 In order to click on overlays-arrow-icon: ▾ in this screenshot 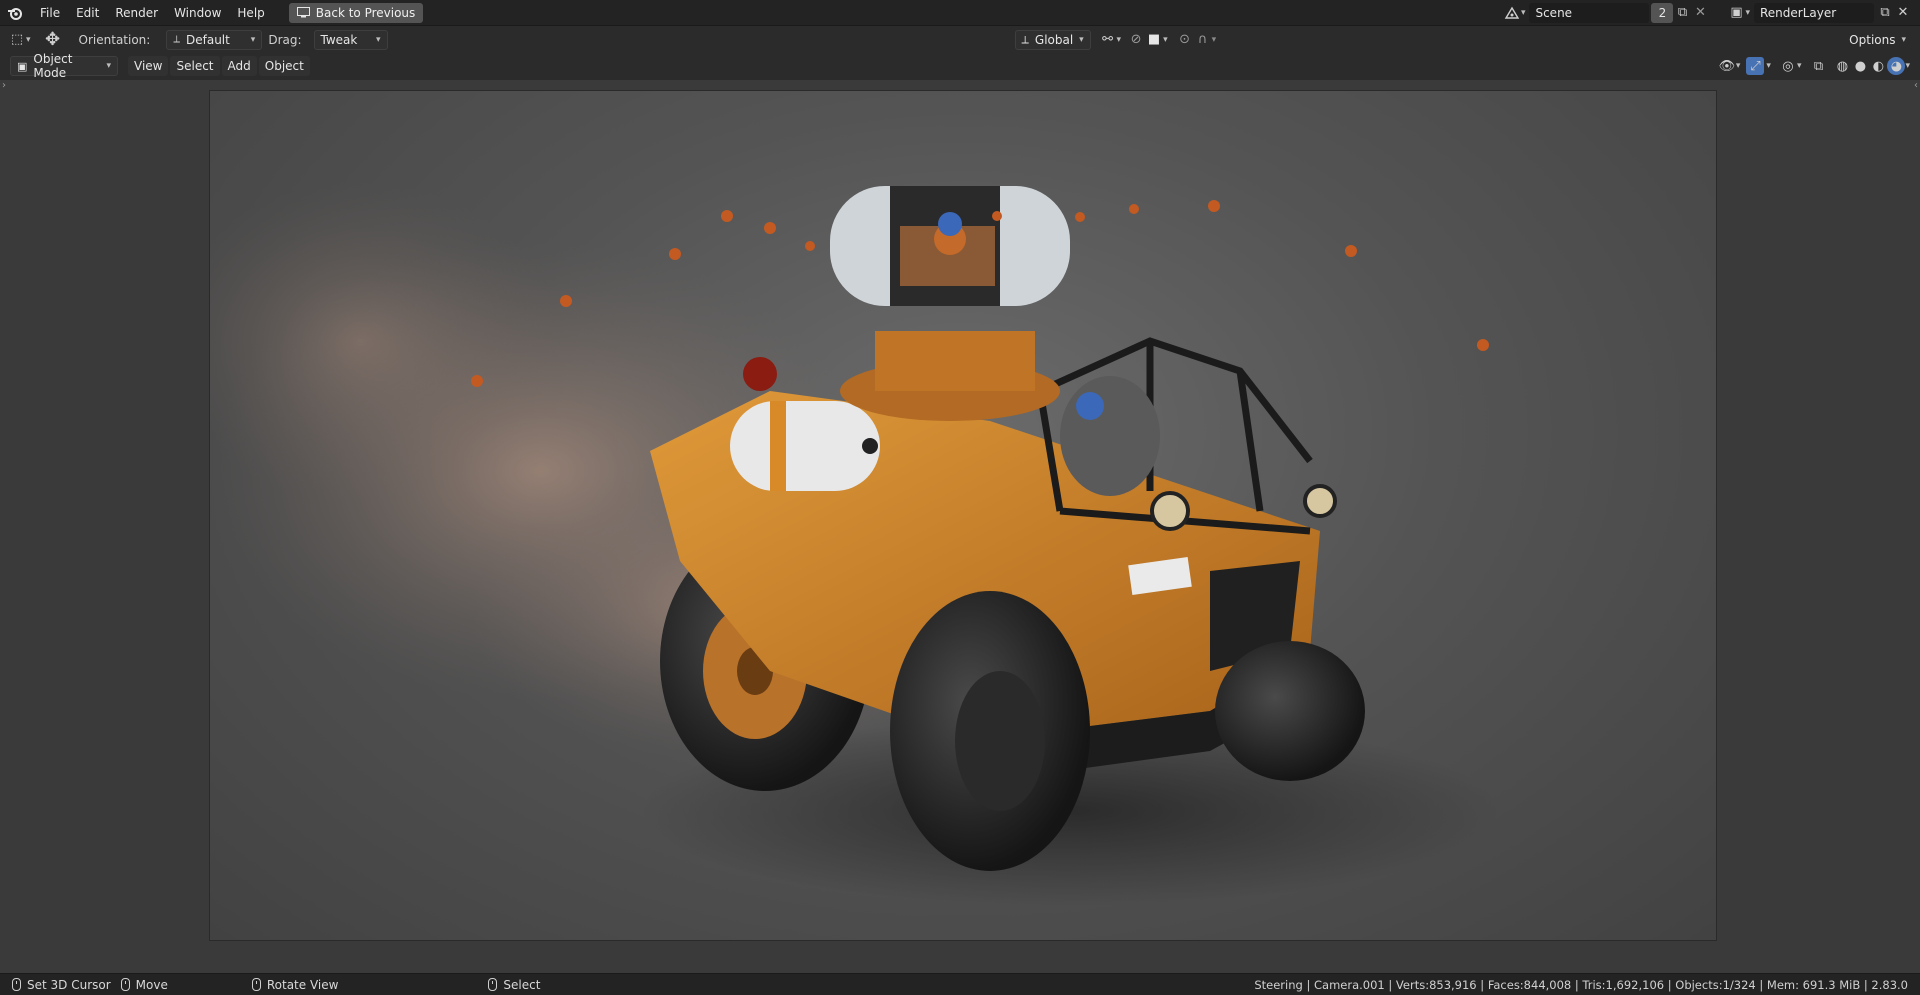, I will do `click(1799, 66)`.